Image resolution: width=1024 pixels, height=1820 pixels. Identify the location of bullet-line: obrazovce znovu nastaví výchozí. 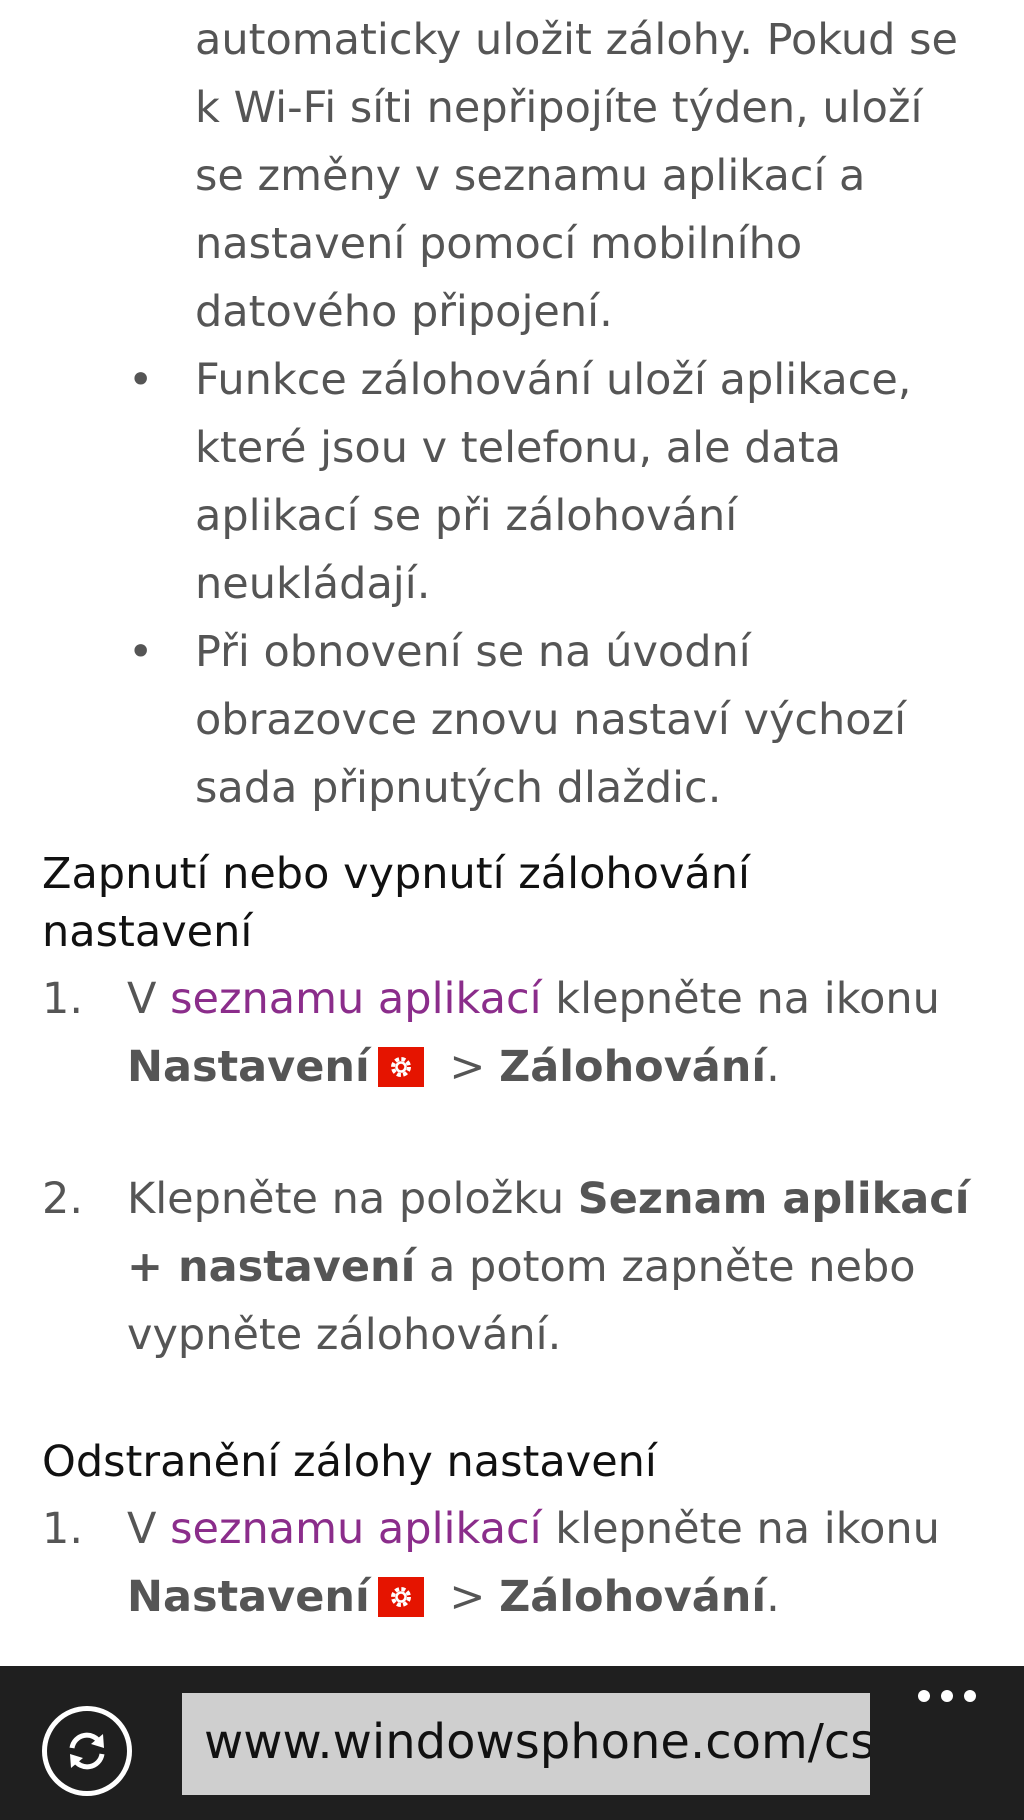
(551, 720).